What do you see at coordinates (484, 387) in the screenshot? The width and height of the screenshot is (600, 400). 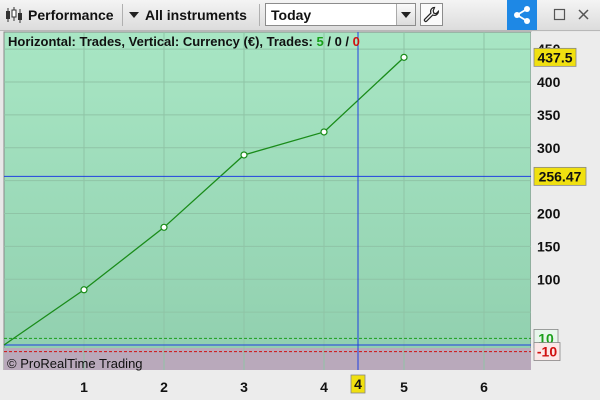 I see `x-tick-label: 6` at bounding box center [484, 387].